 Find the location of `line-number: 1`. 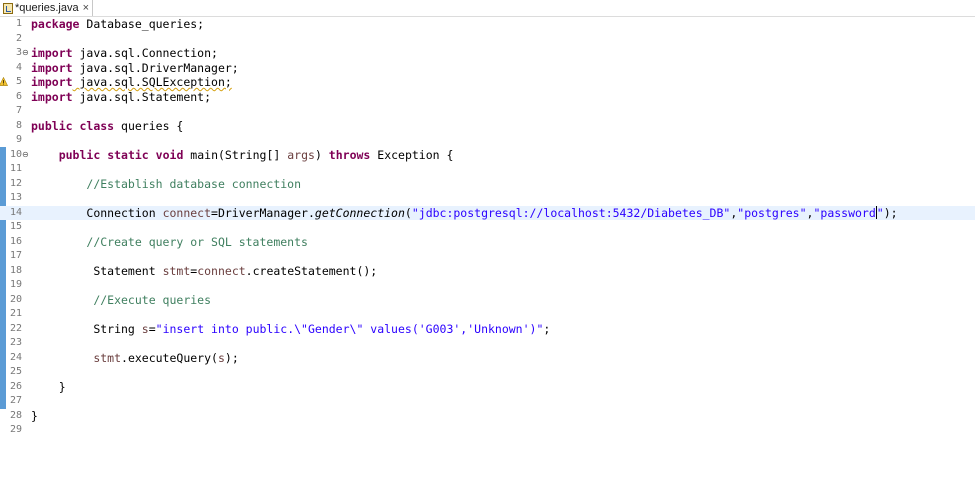

line-number: 1 is located at coordinates (18, 23).